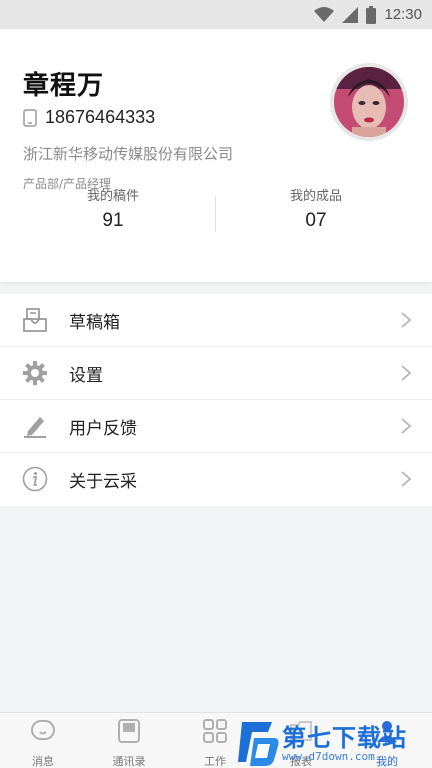 The width and height of the screenshot is (432, 768). I want to click on stats-row: 我的稿件 91 我的成品 07, so click(216, 210).